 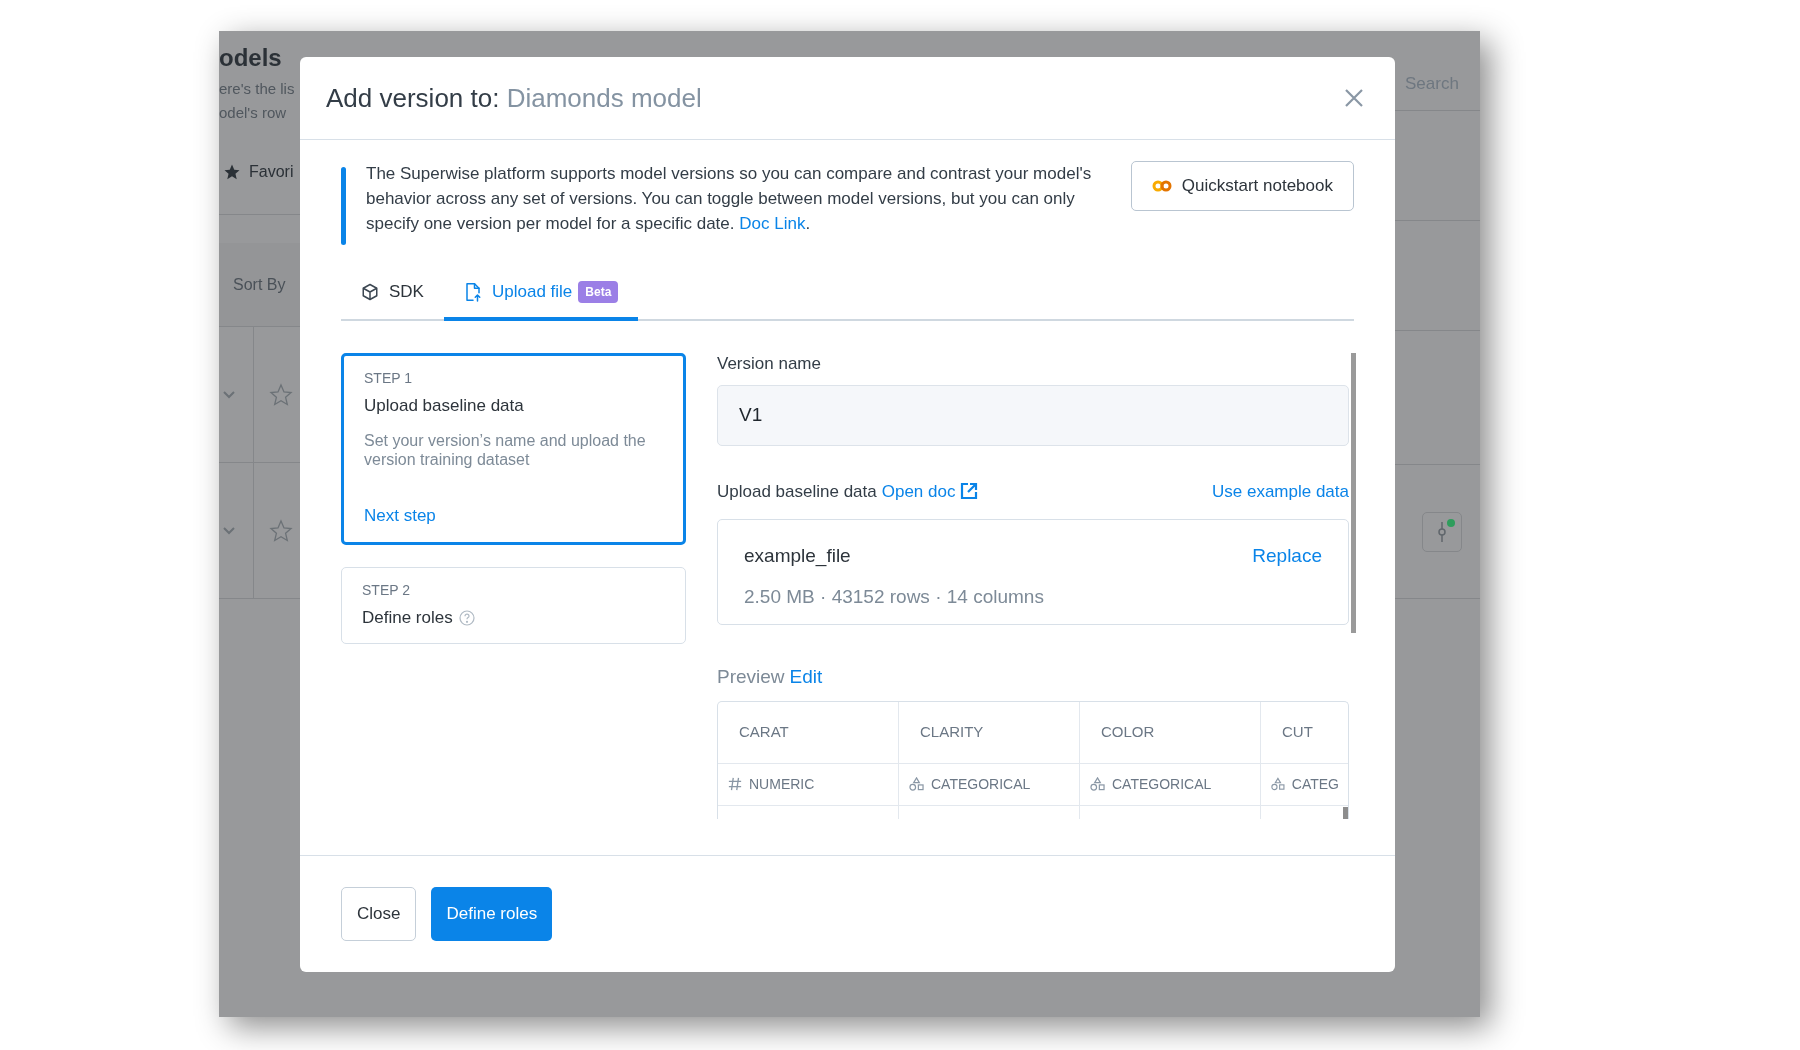 I want to click on dialog-title: Add version to: Diamonds model, so click(x=514, y=98).